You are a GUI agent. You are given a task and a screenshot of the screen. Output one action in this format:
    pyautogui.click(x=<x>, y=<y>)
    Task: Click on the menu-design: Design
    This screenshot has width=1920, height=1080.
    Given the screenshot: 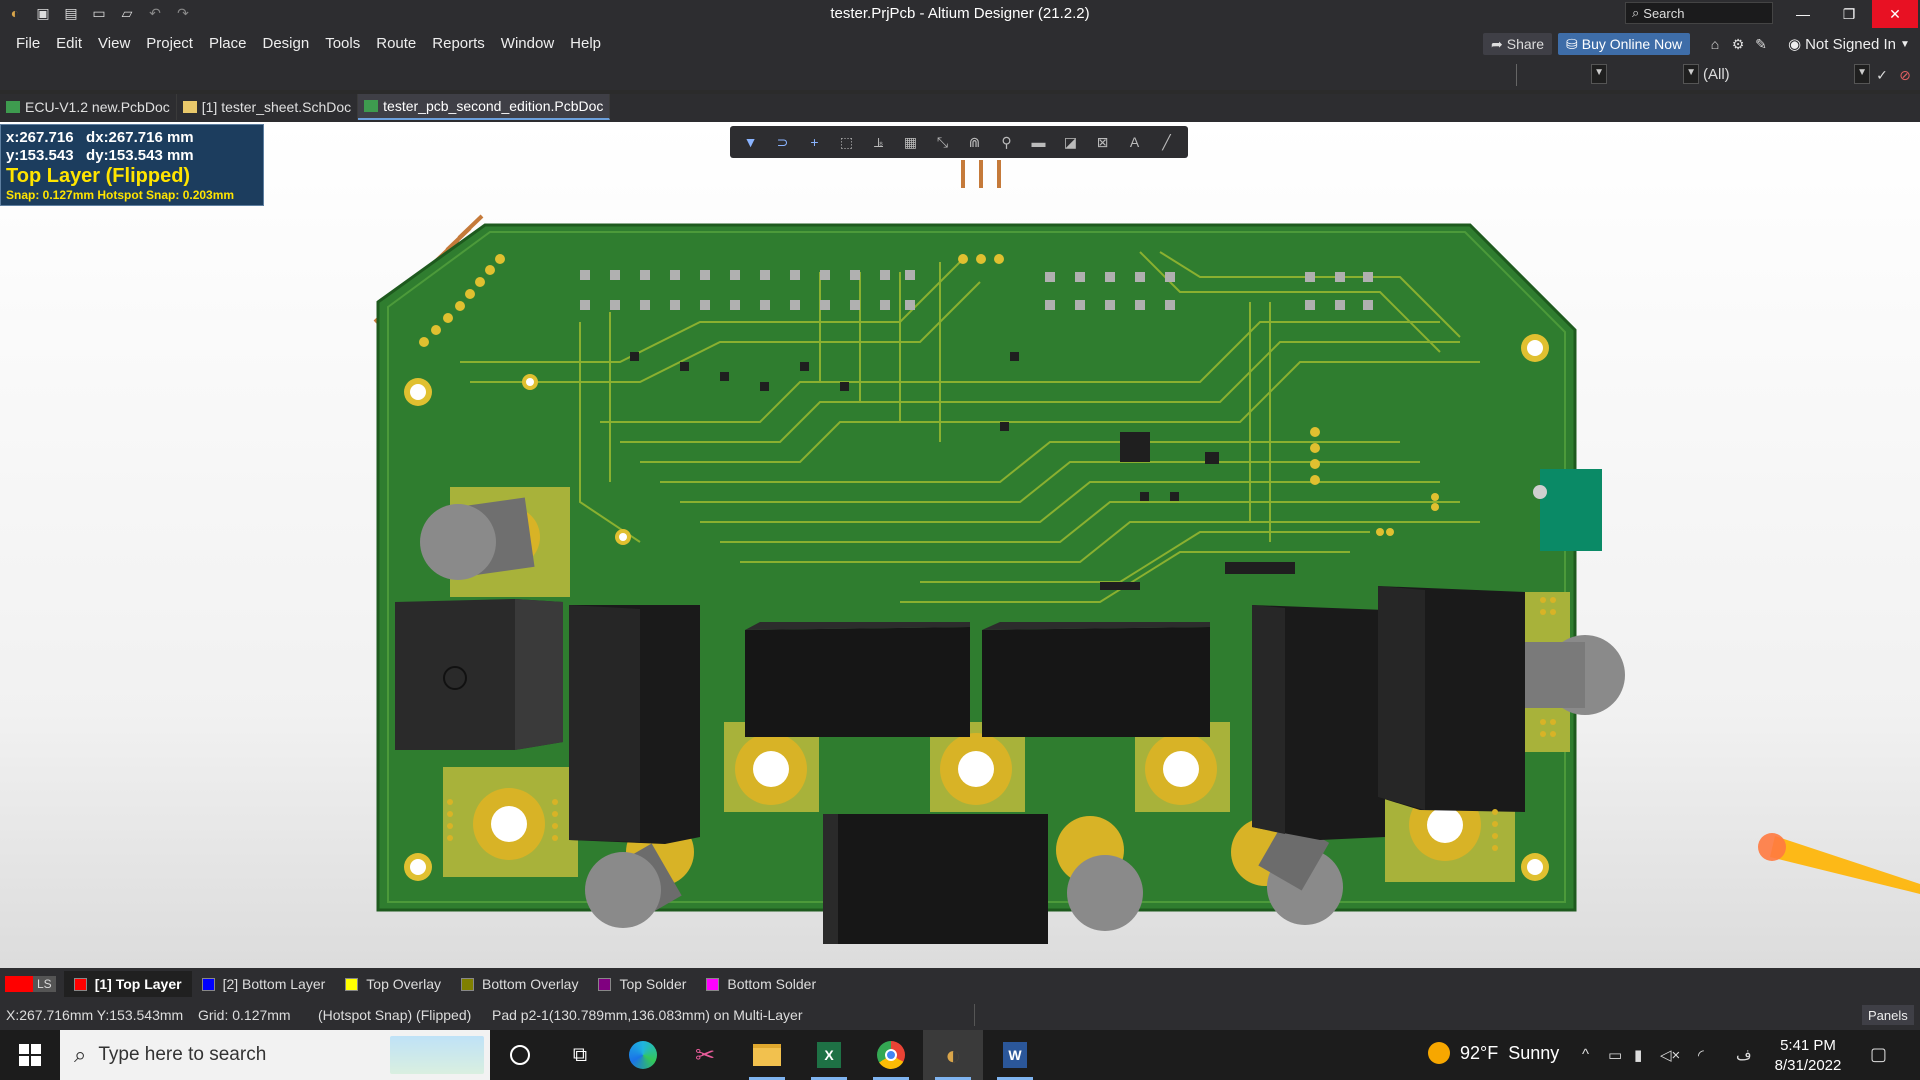 What is the action you would take?
    pyautogui.click(x=286, y=43)
    